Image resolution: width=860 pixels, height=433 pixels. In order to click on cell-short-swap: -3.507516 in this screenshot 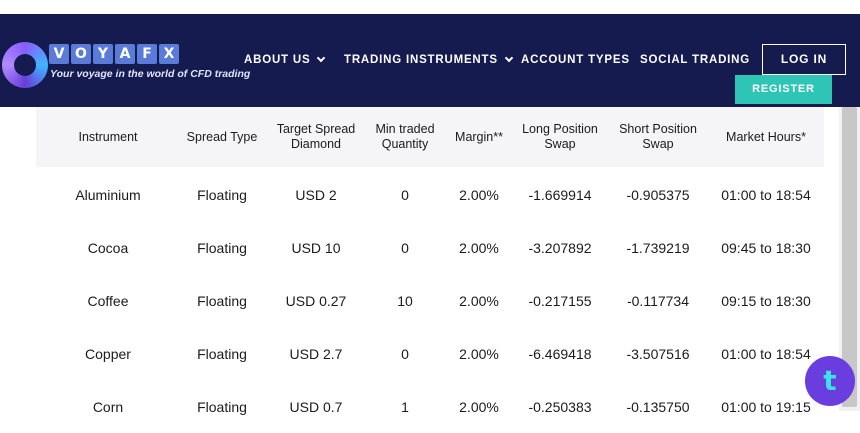, I will do `click(658, 353)`.